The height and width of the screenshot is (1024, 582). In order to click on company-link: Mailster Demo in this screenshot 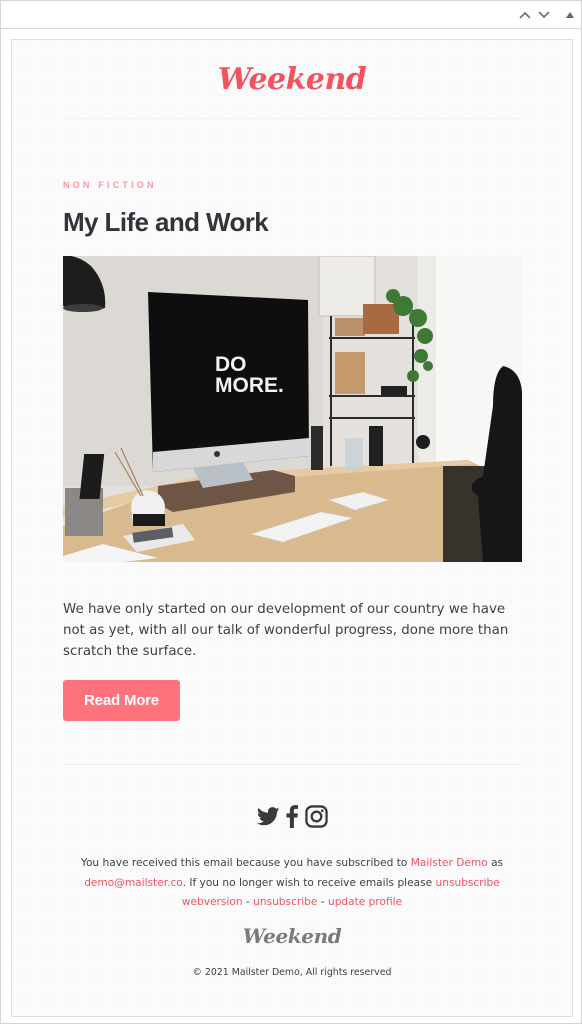, I will do `click(449, 863)`.